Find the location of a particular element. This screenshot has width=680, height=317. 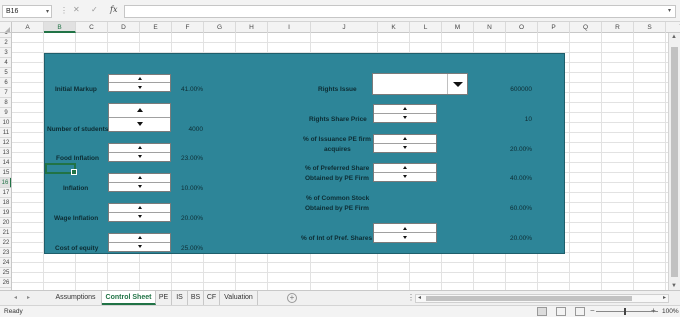

vertical-scroll-thumb is located at coordinates (674, 162).